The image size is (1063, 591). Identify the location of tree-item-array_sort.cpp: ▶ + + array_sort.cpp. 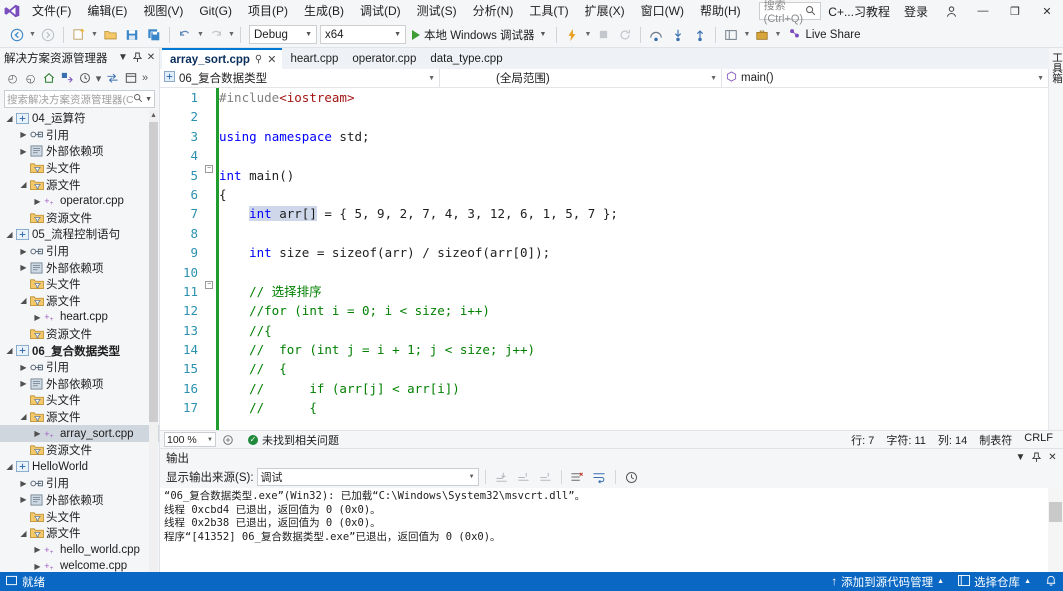
(79, 433).